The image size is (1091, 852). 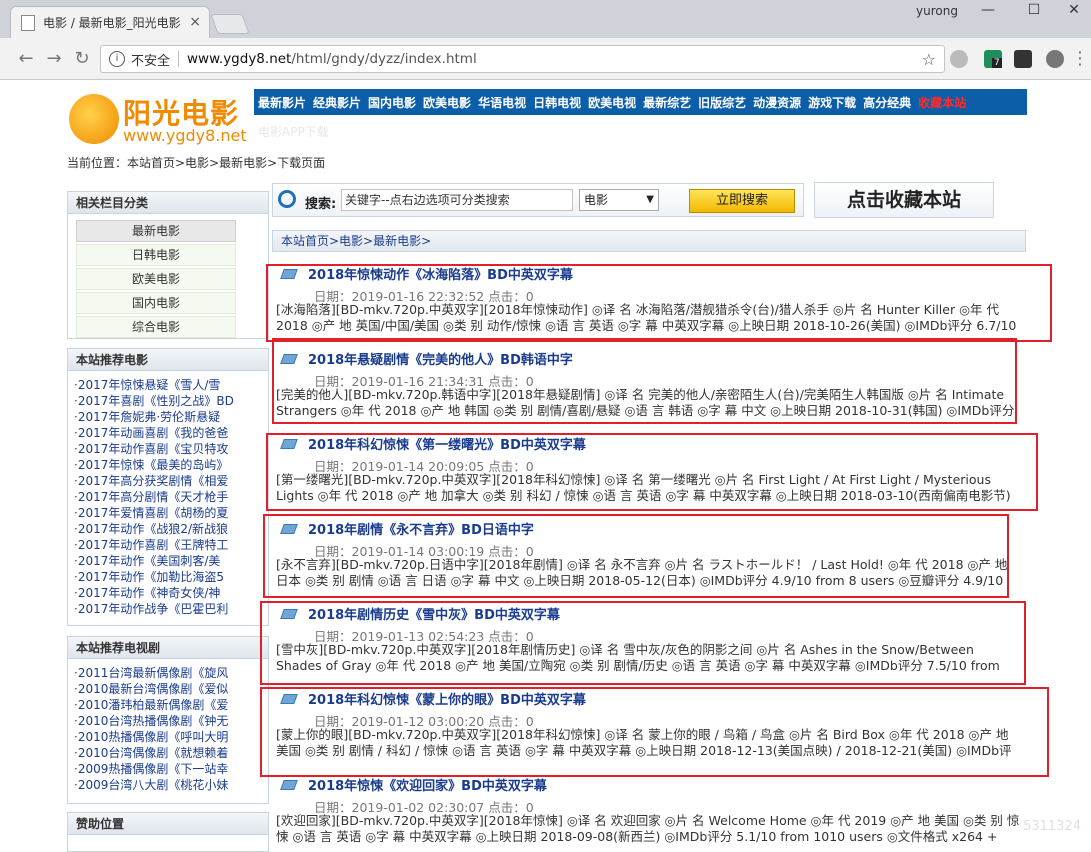 What do you see at coordinates (777, 102) in the screenshot?
I see `menu-item: 动漫资源` at bounding box center [777, 102].